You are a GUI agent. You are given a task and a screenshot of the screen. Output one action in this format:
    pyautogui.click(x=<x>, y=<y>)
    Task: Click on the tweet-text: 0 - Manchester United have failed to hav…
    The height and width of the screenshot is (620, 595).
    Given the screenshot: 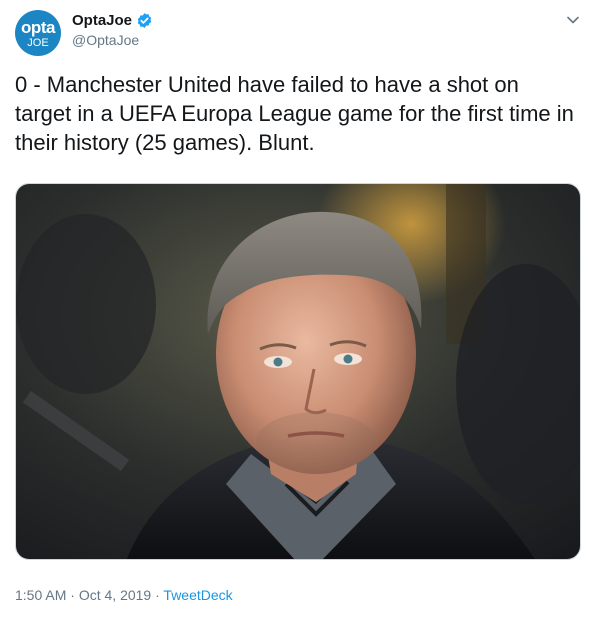 What is the action you would take?
    pyautogui.click(x=294, y=113)
    